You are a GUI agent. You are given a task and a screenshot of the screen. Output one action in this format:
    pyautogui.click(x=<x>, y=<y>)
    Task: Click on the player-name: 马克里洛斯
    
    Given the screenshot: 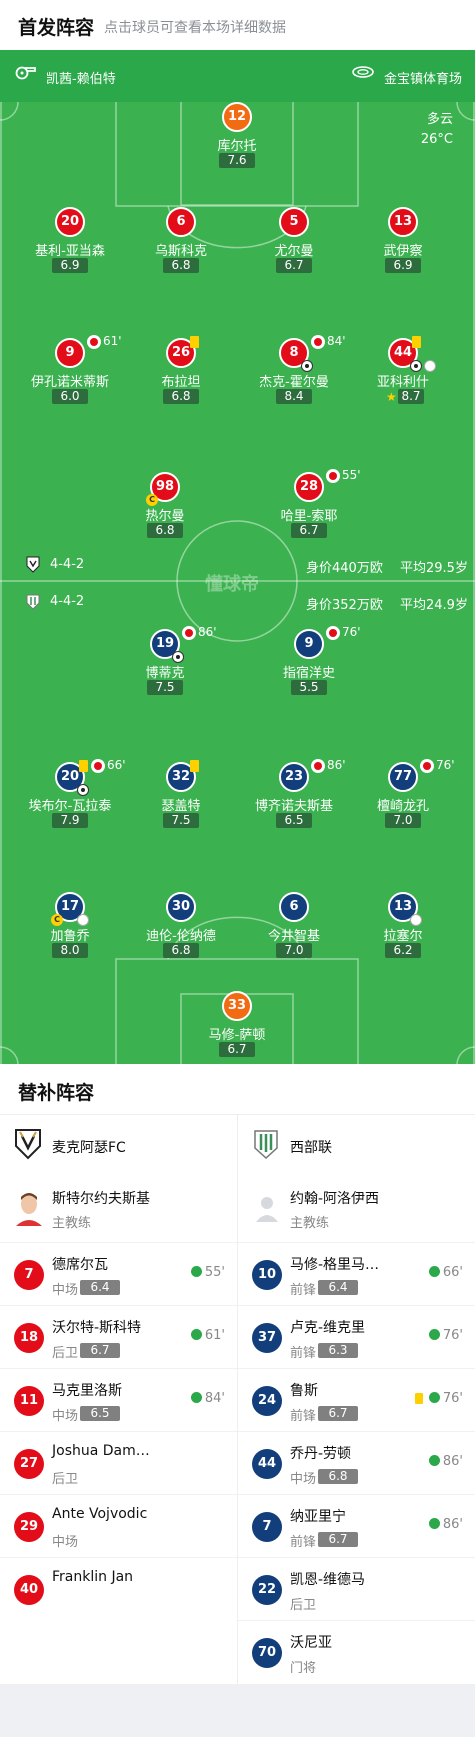 What is the action you would take?
    pyautogui.click(x=87, y=1391)
    